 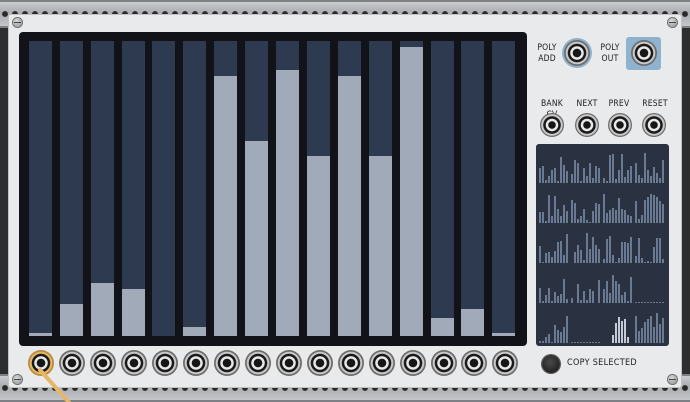 I want to click on prev-jack, so click(x=620, y=125).